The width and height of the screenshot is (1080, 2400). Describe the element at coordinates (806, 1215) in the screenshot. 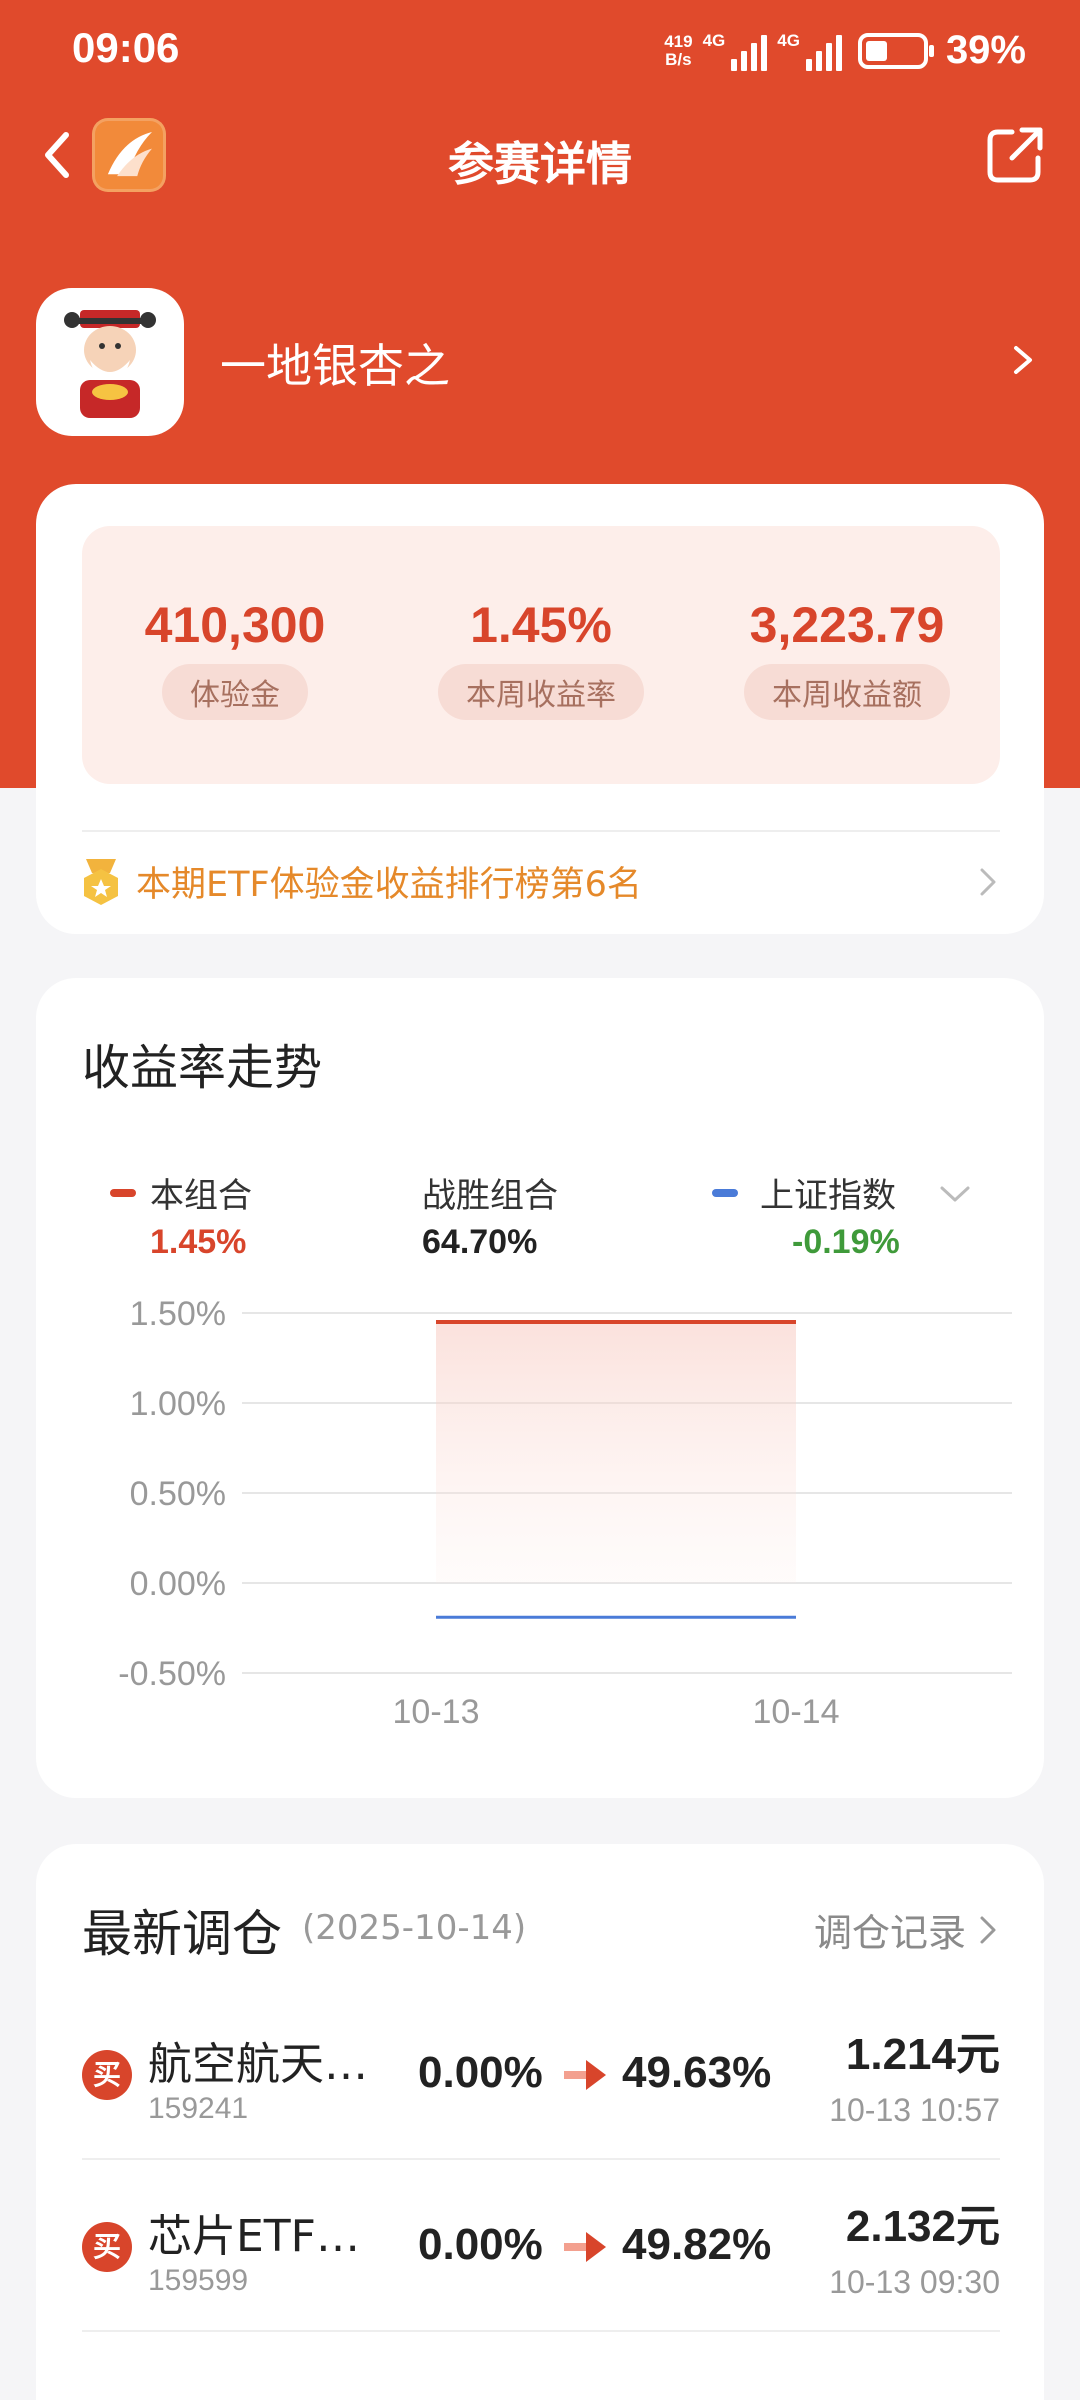

I see `legend-item-sse-index: 上证指数 -0.19%` at that location.